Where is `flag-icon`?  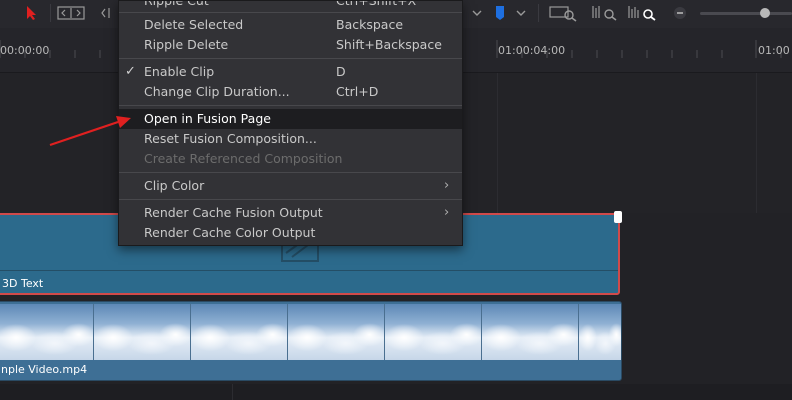 flag-icon is located at coordinates (500, 13).